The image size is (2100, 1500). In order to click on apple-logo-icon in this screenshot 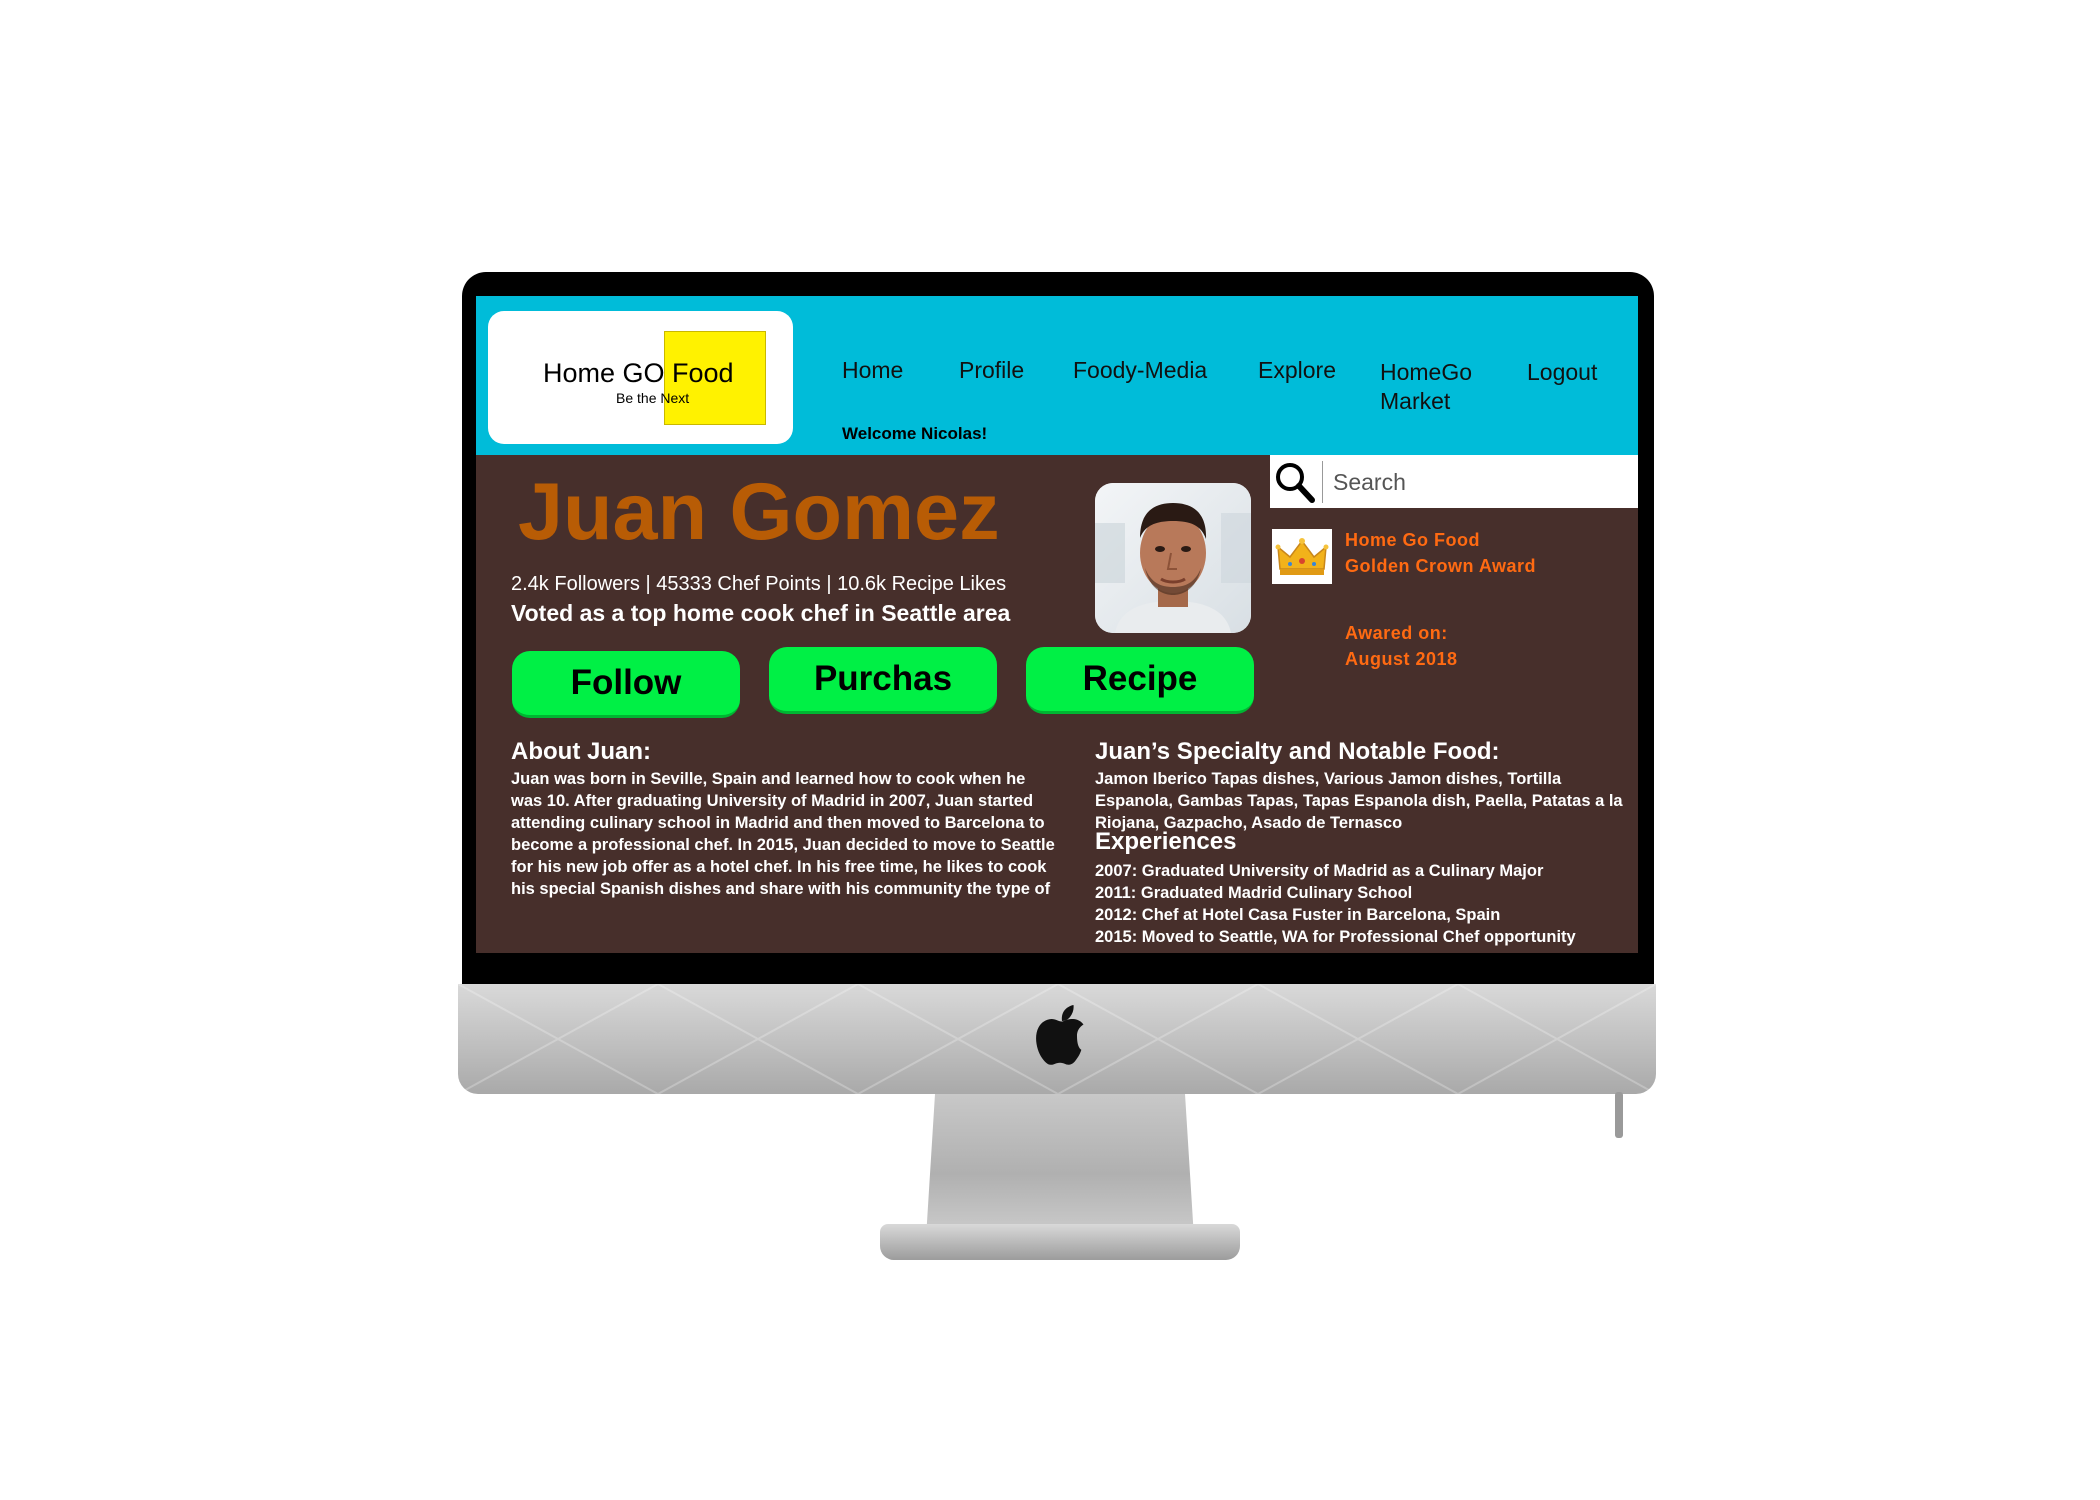, I will do `click(1060, 1035)`.